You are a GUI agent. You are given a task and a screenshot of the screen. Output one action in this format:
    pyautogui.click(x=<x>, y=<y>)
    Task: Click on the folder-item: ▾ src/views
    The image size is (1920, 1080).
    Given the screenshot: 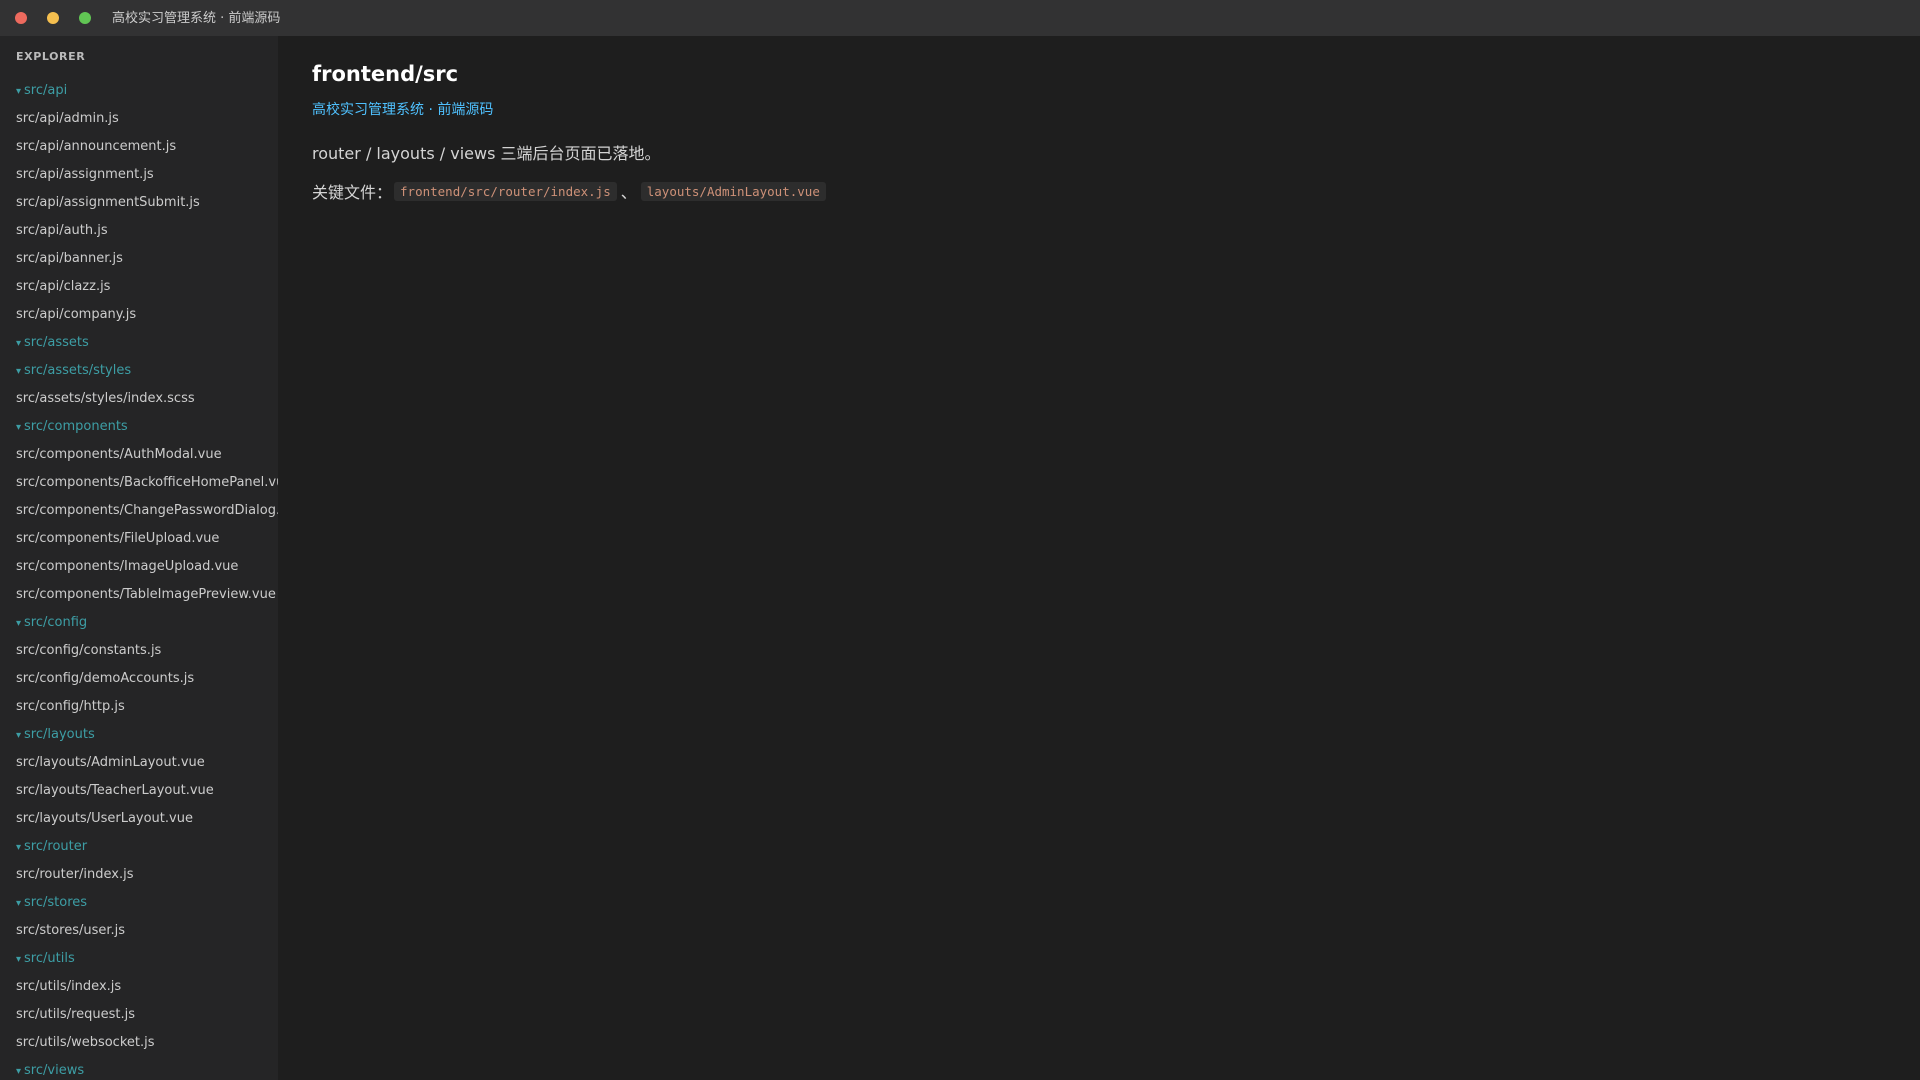 What is the action you would take?
    pyautogui.click(x=139, y=1068)
    